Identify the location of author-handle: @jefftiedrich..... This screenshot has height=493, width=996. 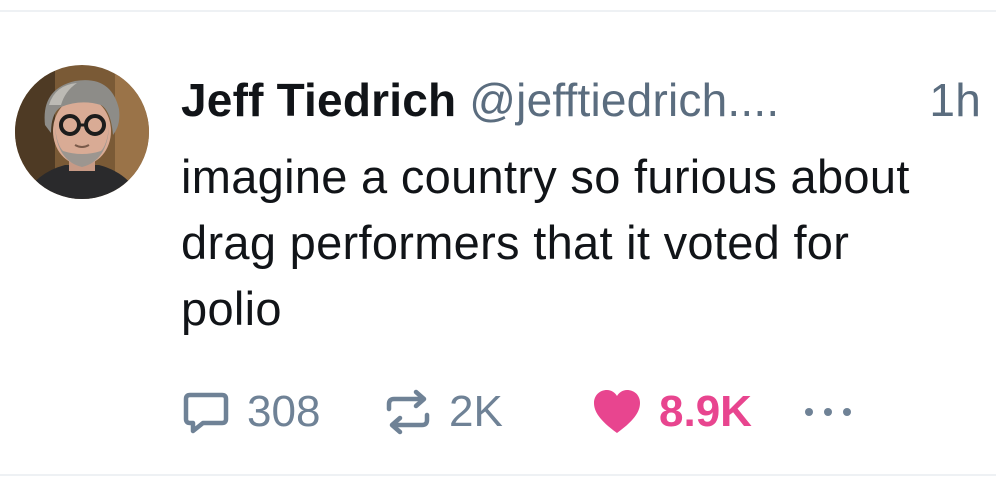
(624, 100).